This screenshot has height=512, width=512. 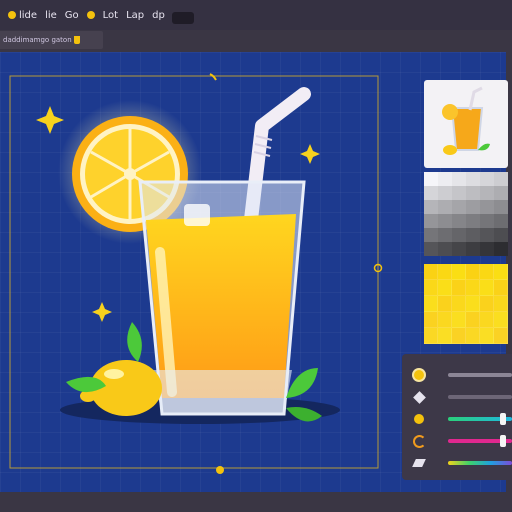 I want to click on menu-bar: lide lie Go Lot Lap dp, so click(x=256, y=15).